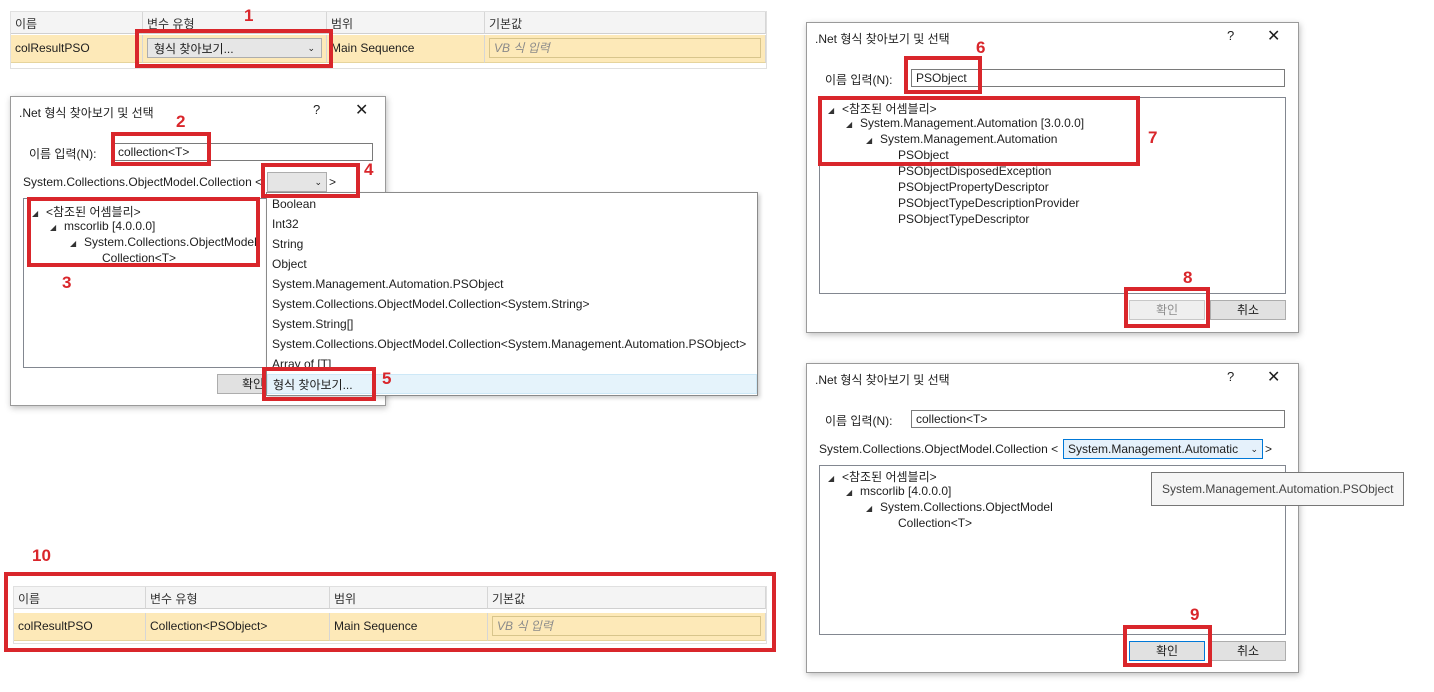 The height and width of the screenshot is (692, 1434). I want to click on dropdown-item: Array of [T], so click(512, 364).